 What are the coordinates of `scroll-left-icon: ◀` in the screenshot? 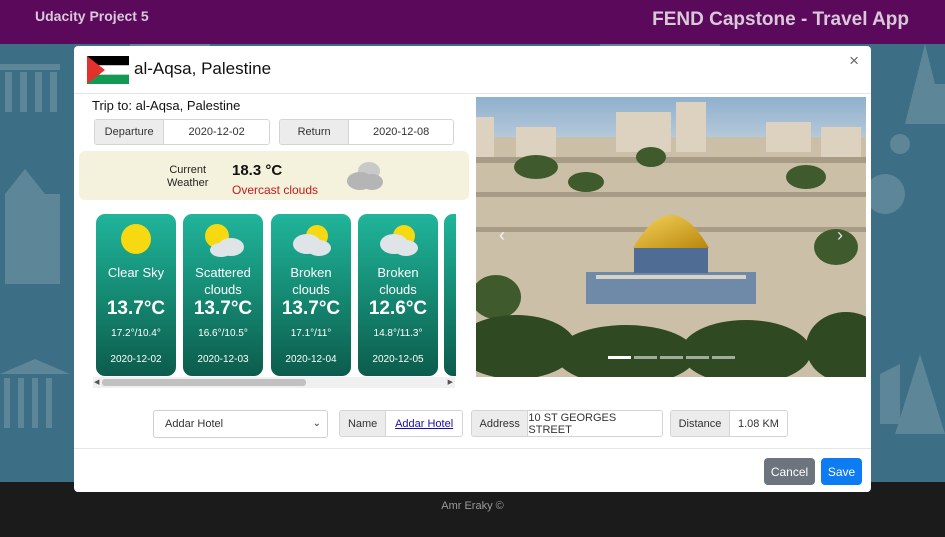 It's located at (96, 382).